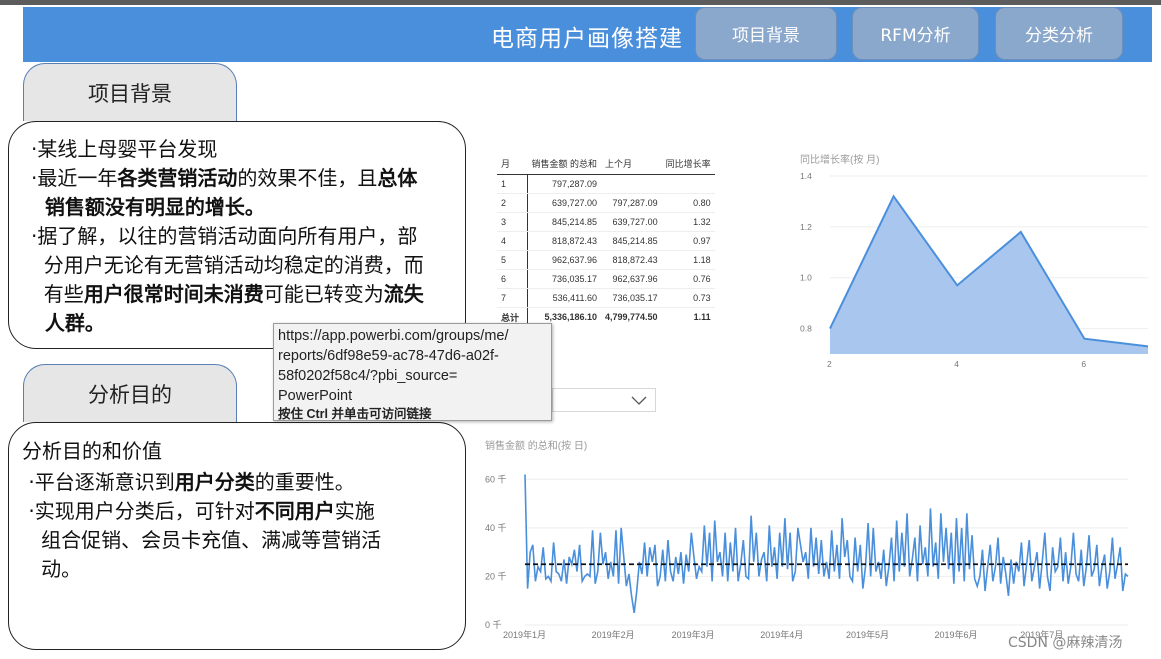 This screenshot has width=1161, height=659. Describe the element at coordinates (242, 569) in the screenshot. I see `paragraph-line: 动。` at that location.